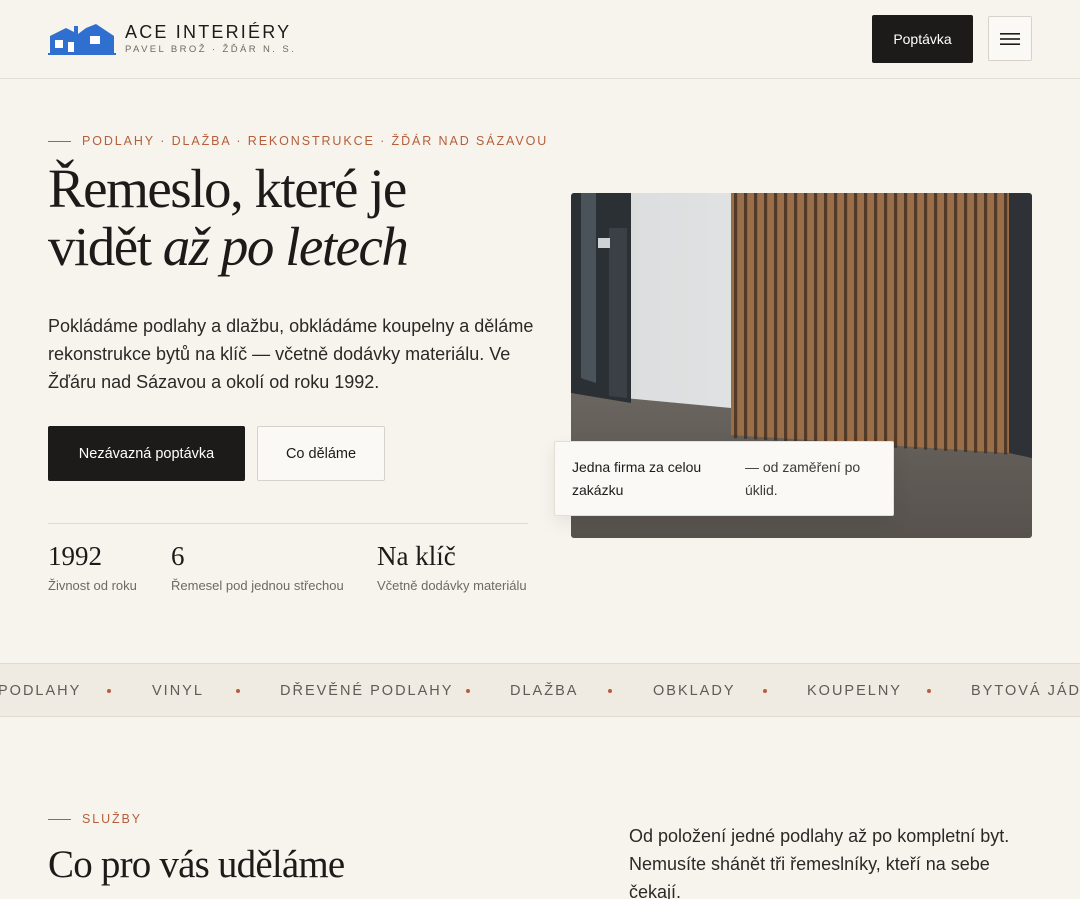 The image size is (1080, 899). Describe the element at coordinates (416, 556) in the screenshot. I see `stat-value: Na klíč` at that location.